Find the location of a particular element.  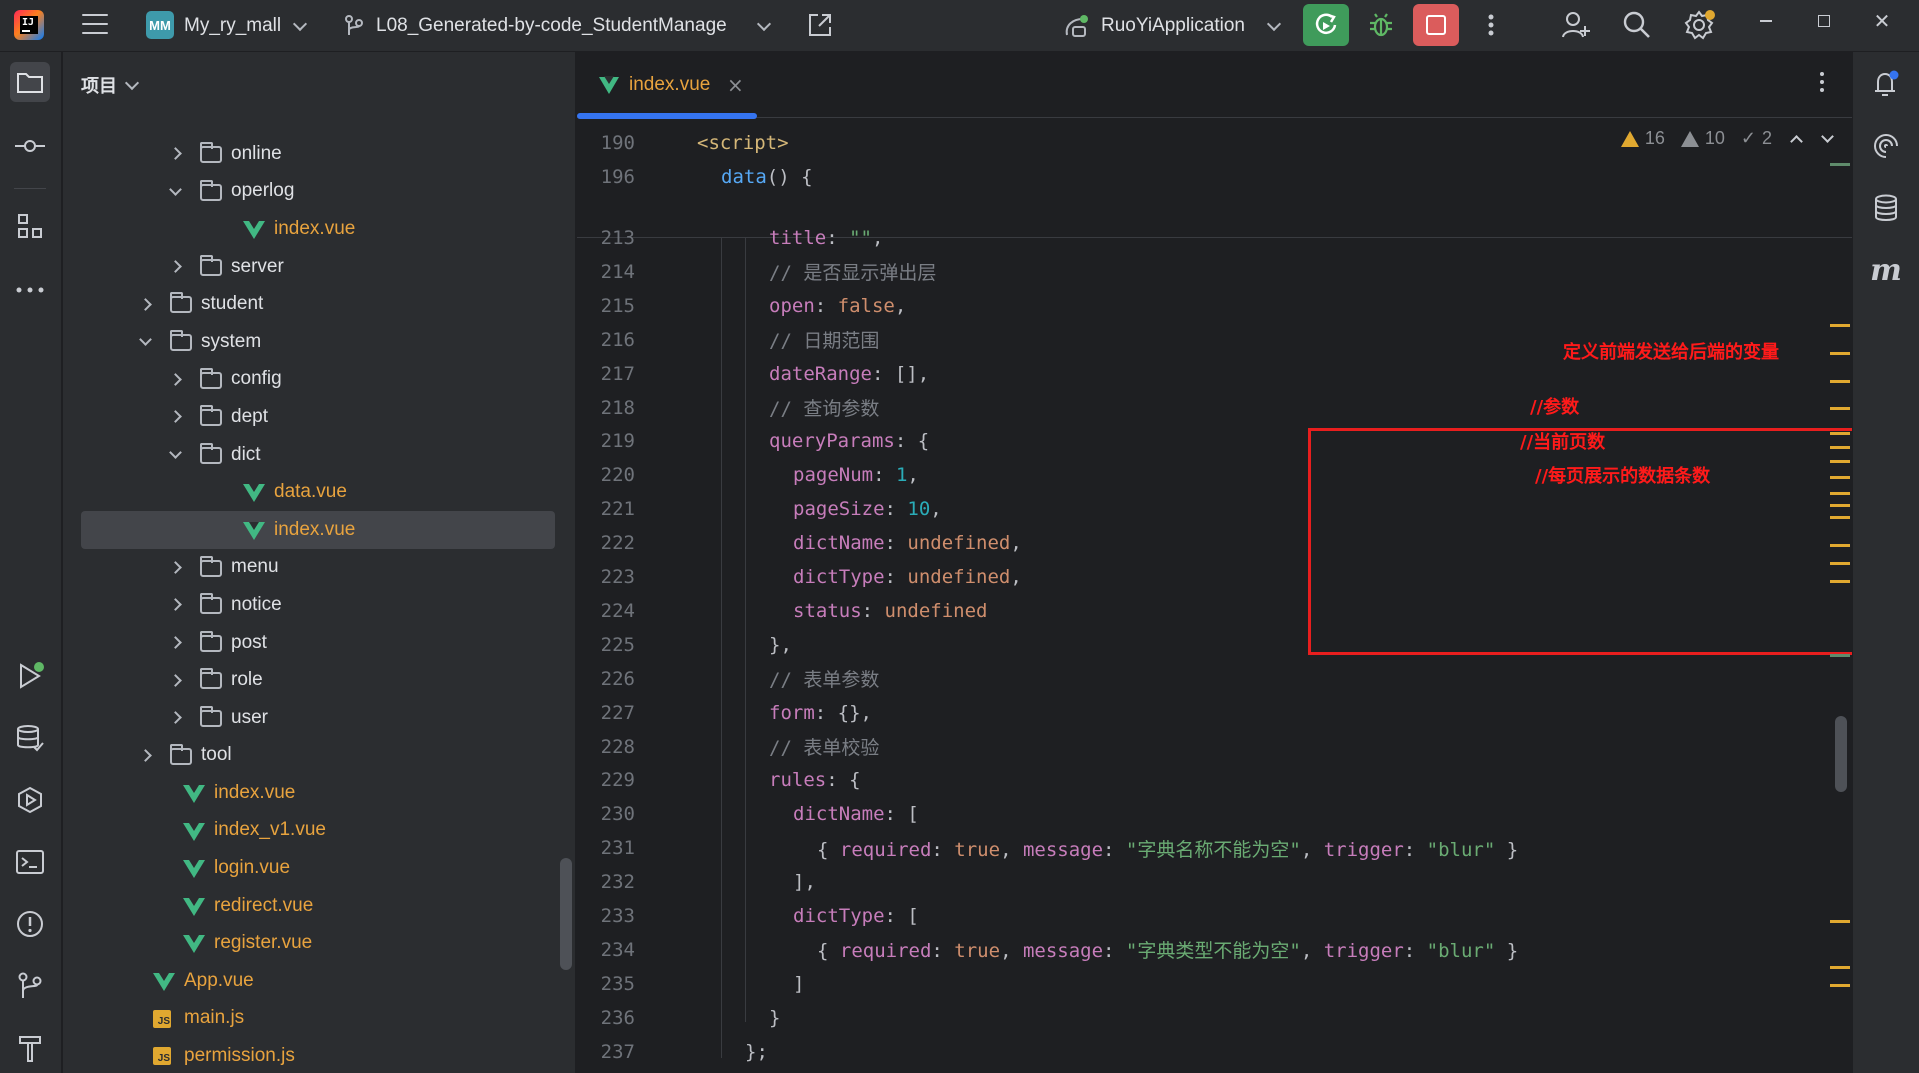

code-line: 229 rules: { is located at coordinates (1214, 780).